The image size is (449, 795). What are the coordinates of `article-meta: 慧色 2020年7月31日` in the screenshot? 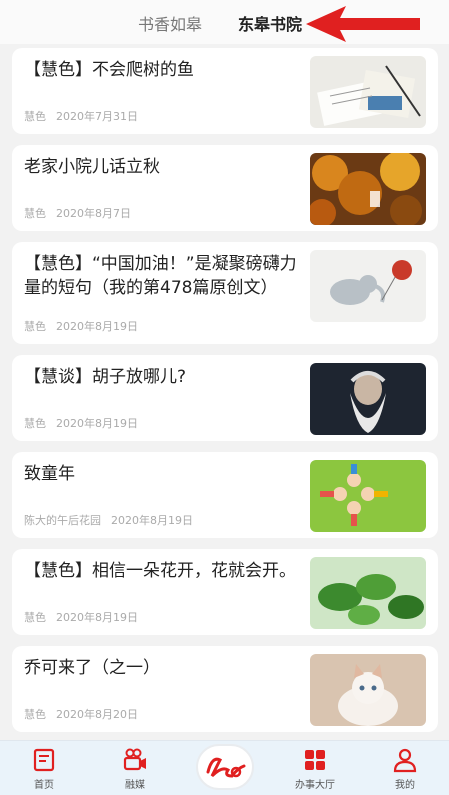 It's located at (81, 116).